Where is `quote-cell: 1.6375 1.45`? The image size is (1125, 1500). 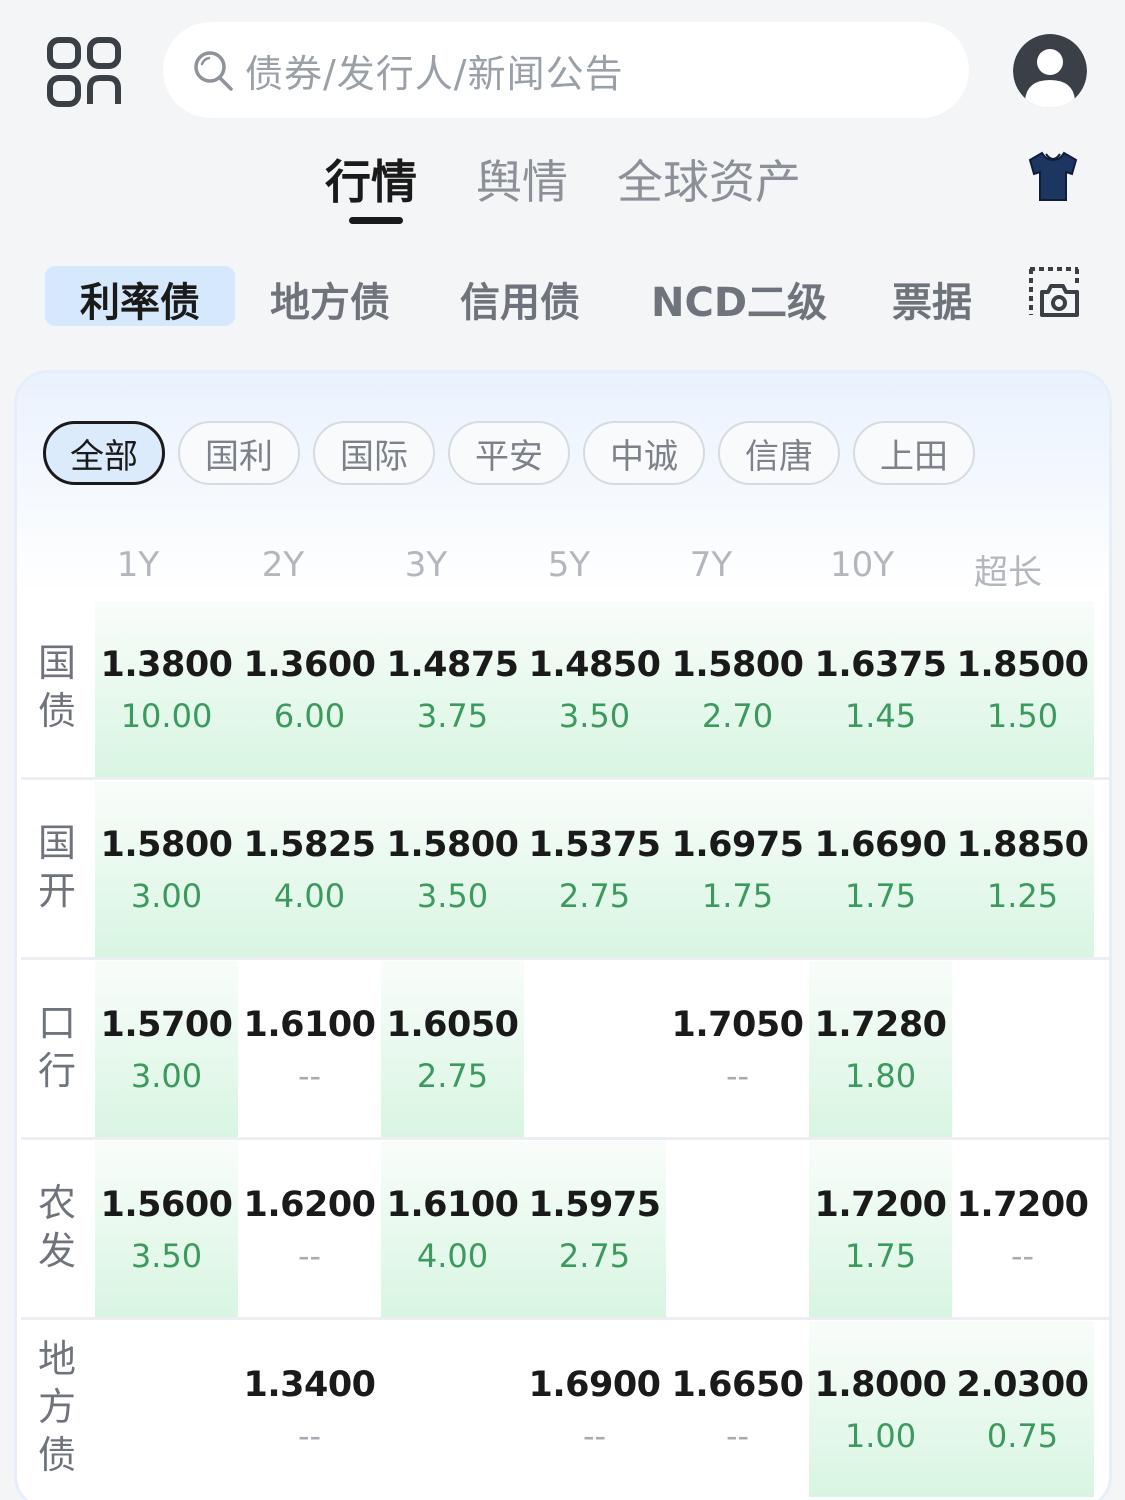
quote-cell: 1.6375 1.45 is located at coordinates (880, 689).